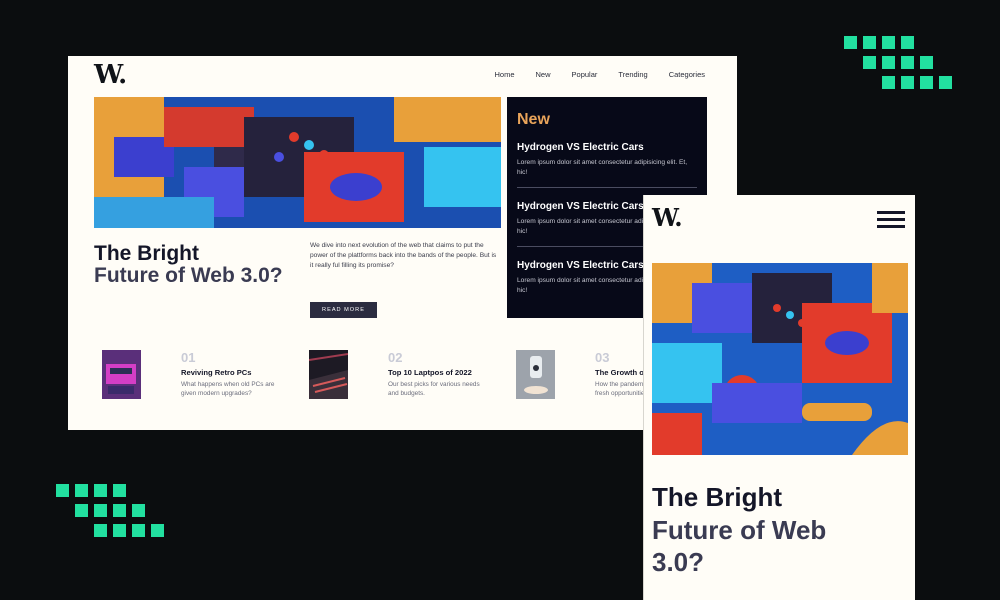 The height and width of the screenshot is (600, 1000). Describe the element at coordinates (297, 162) in the screenshot. I see `hero-image` at that location.